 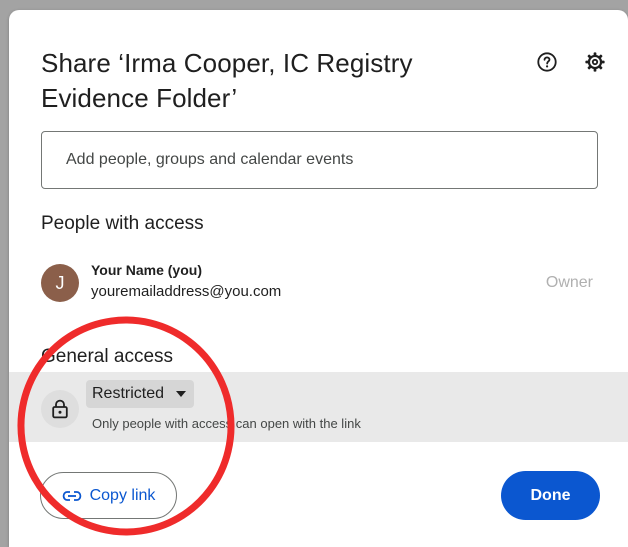 I want to click on help-circle-icon, so click(x=547, y=62).